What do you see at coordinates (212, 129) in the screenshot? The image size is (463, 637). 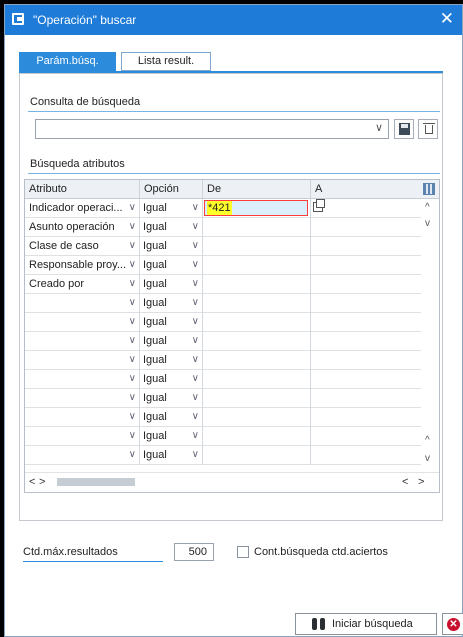 I see `search-query-select: ∨` at bounding box center [212, 129].